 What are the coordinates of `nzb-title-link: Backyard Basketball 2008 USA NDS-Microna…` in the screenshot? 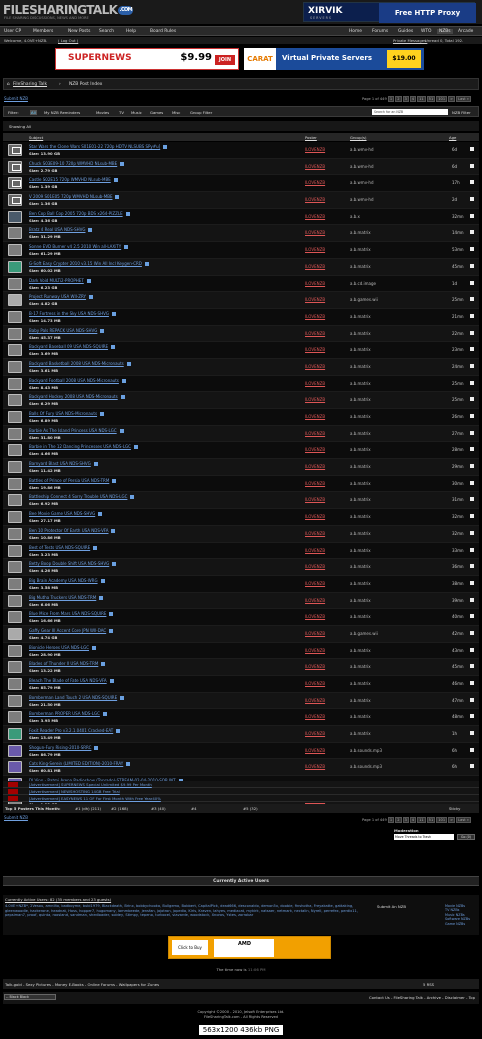 It's located at (80, 363).